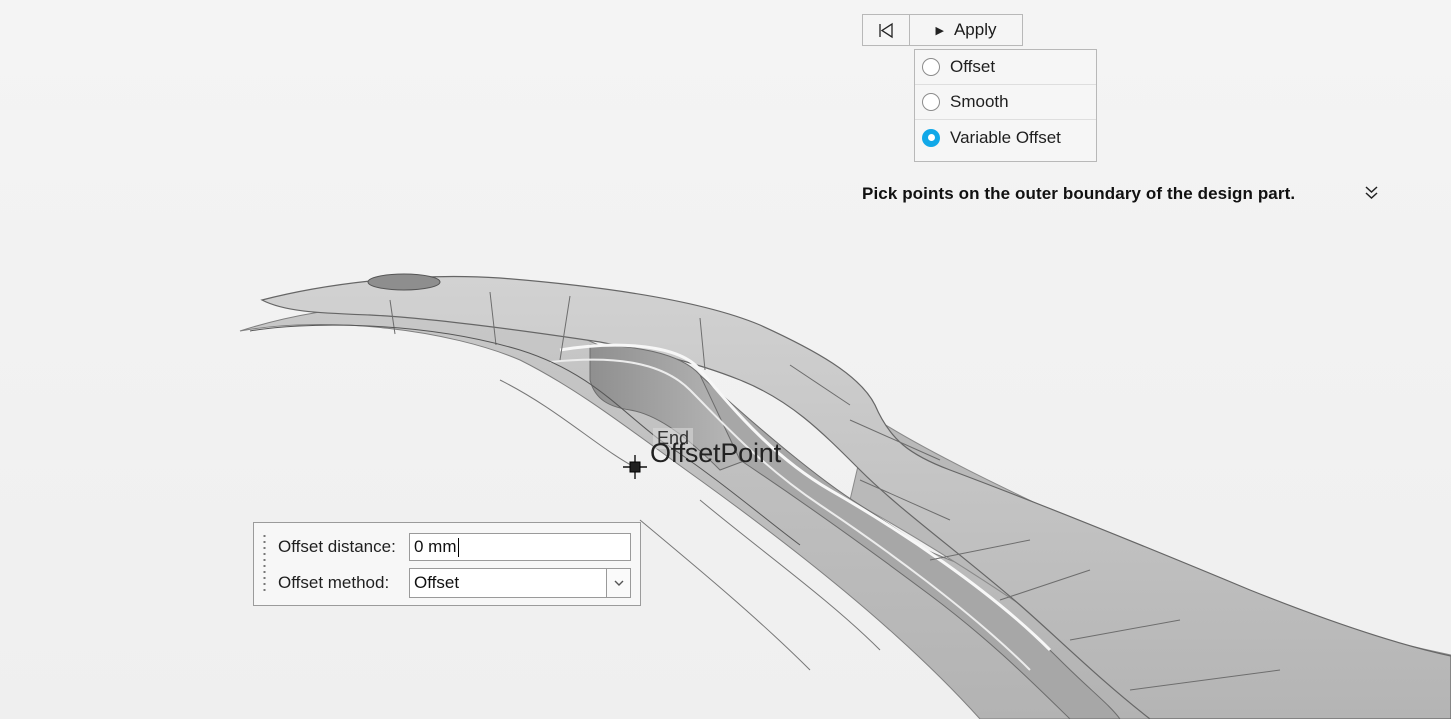 The width and height of the screenshot is (1451, 719). Describe the element at coordinates (337, 546) in the screenshot. I see `offset-distance-label: Offset distance:` at that location.